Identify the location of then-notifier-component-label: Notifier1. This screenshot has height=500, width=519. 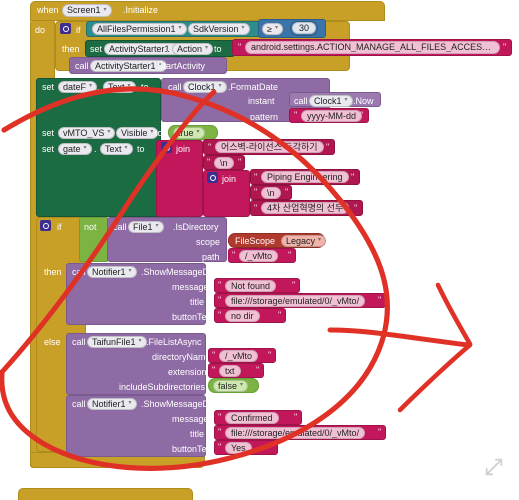
(109, 271).